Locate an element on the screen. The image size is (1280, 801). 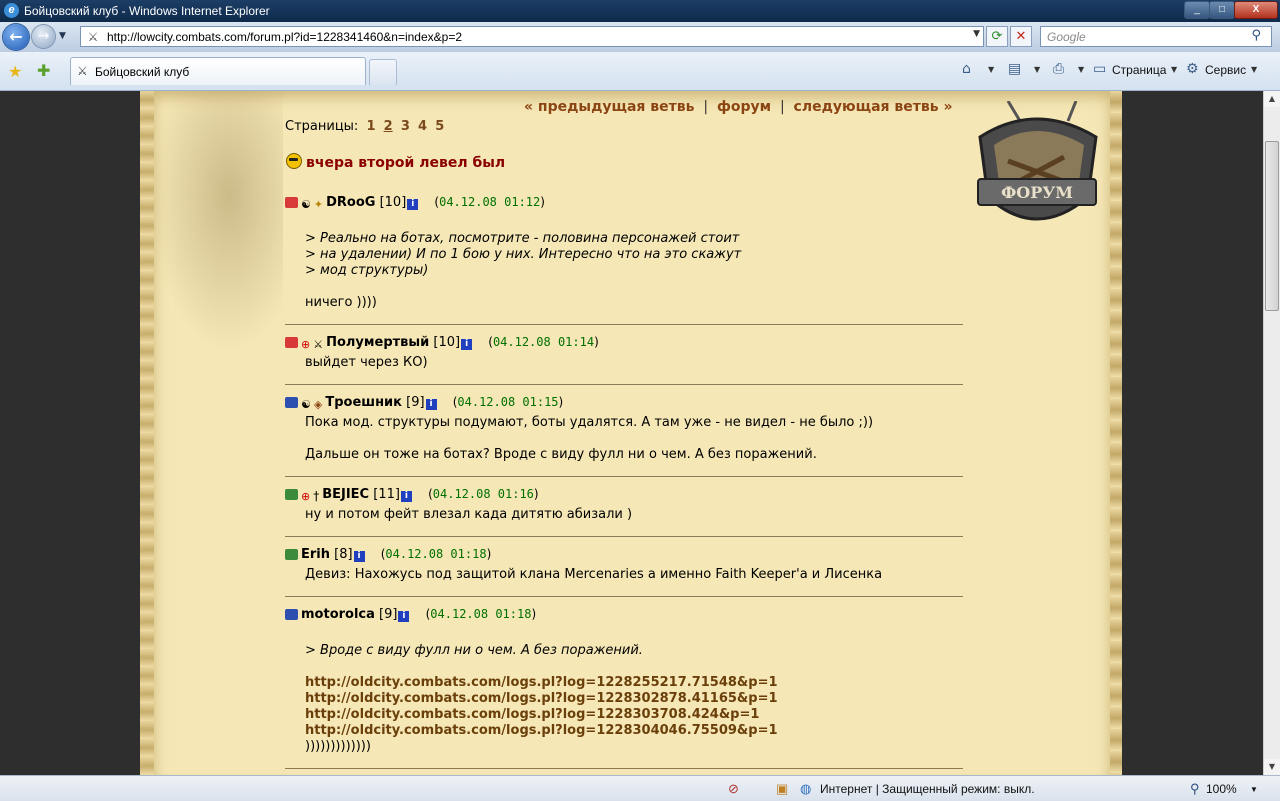
address-dropdown-icon: ▼ is located at coordinates (976, 34).